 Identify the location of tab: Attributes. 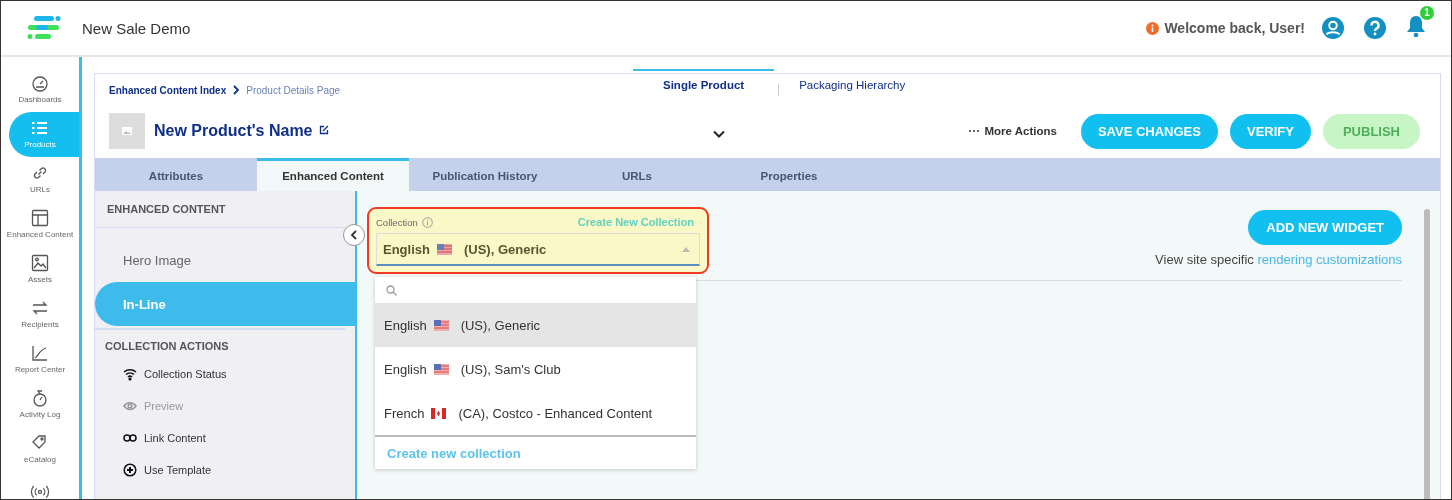
(176, 174).